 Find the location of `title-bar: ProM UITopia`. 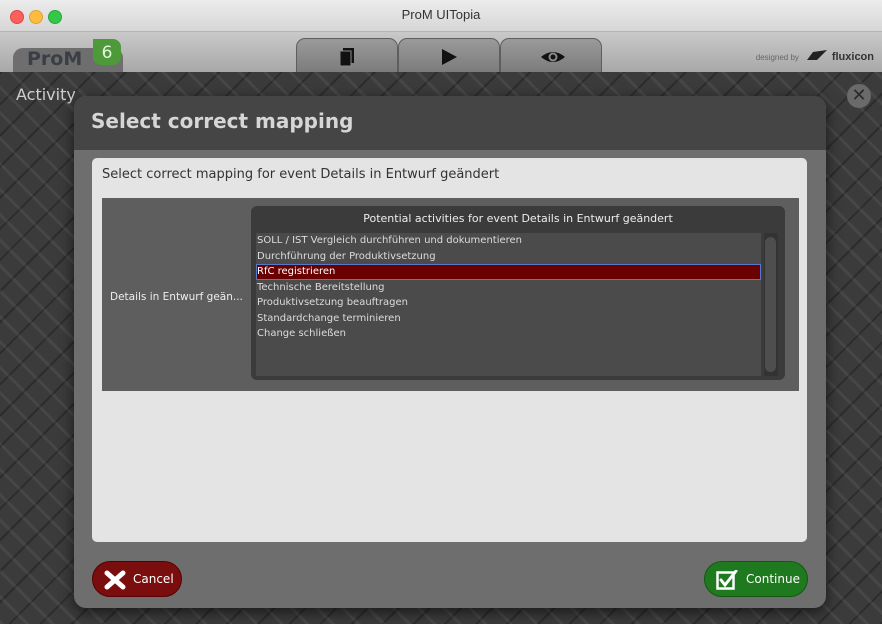

title-bar: ProM UITopia is located at coordinates (441, 16).